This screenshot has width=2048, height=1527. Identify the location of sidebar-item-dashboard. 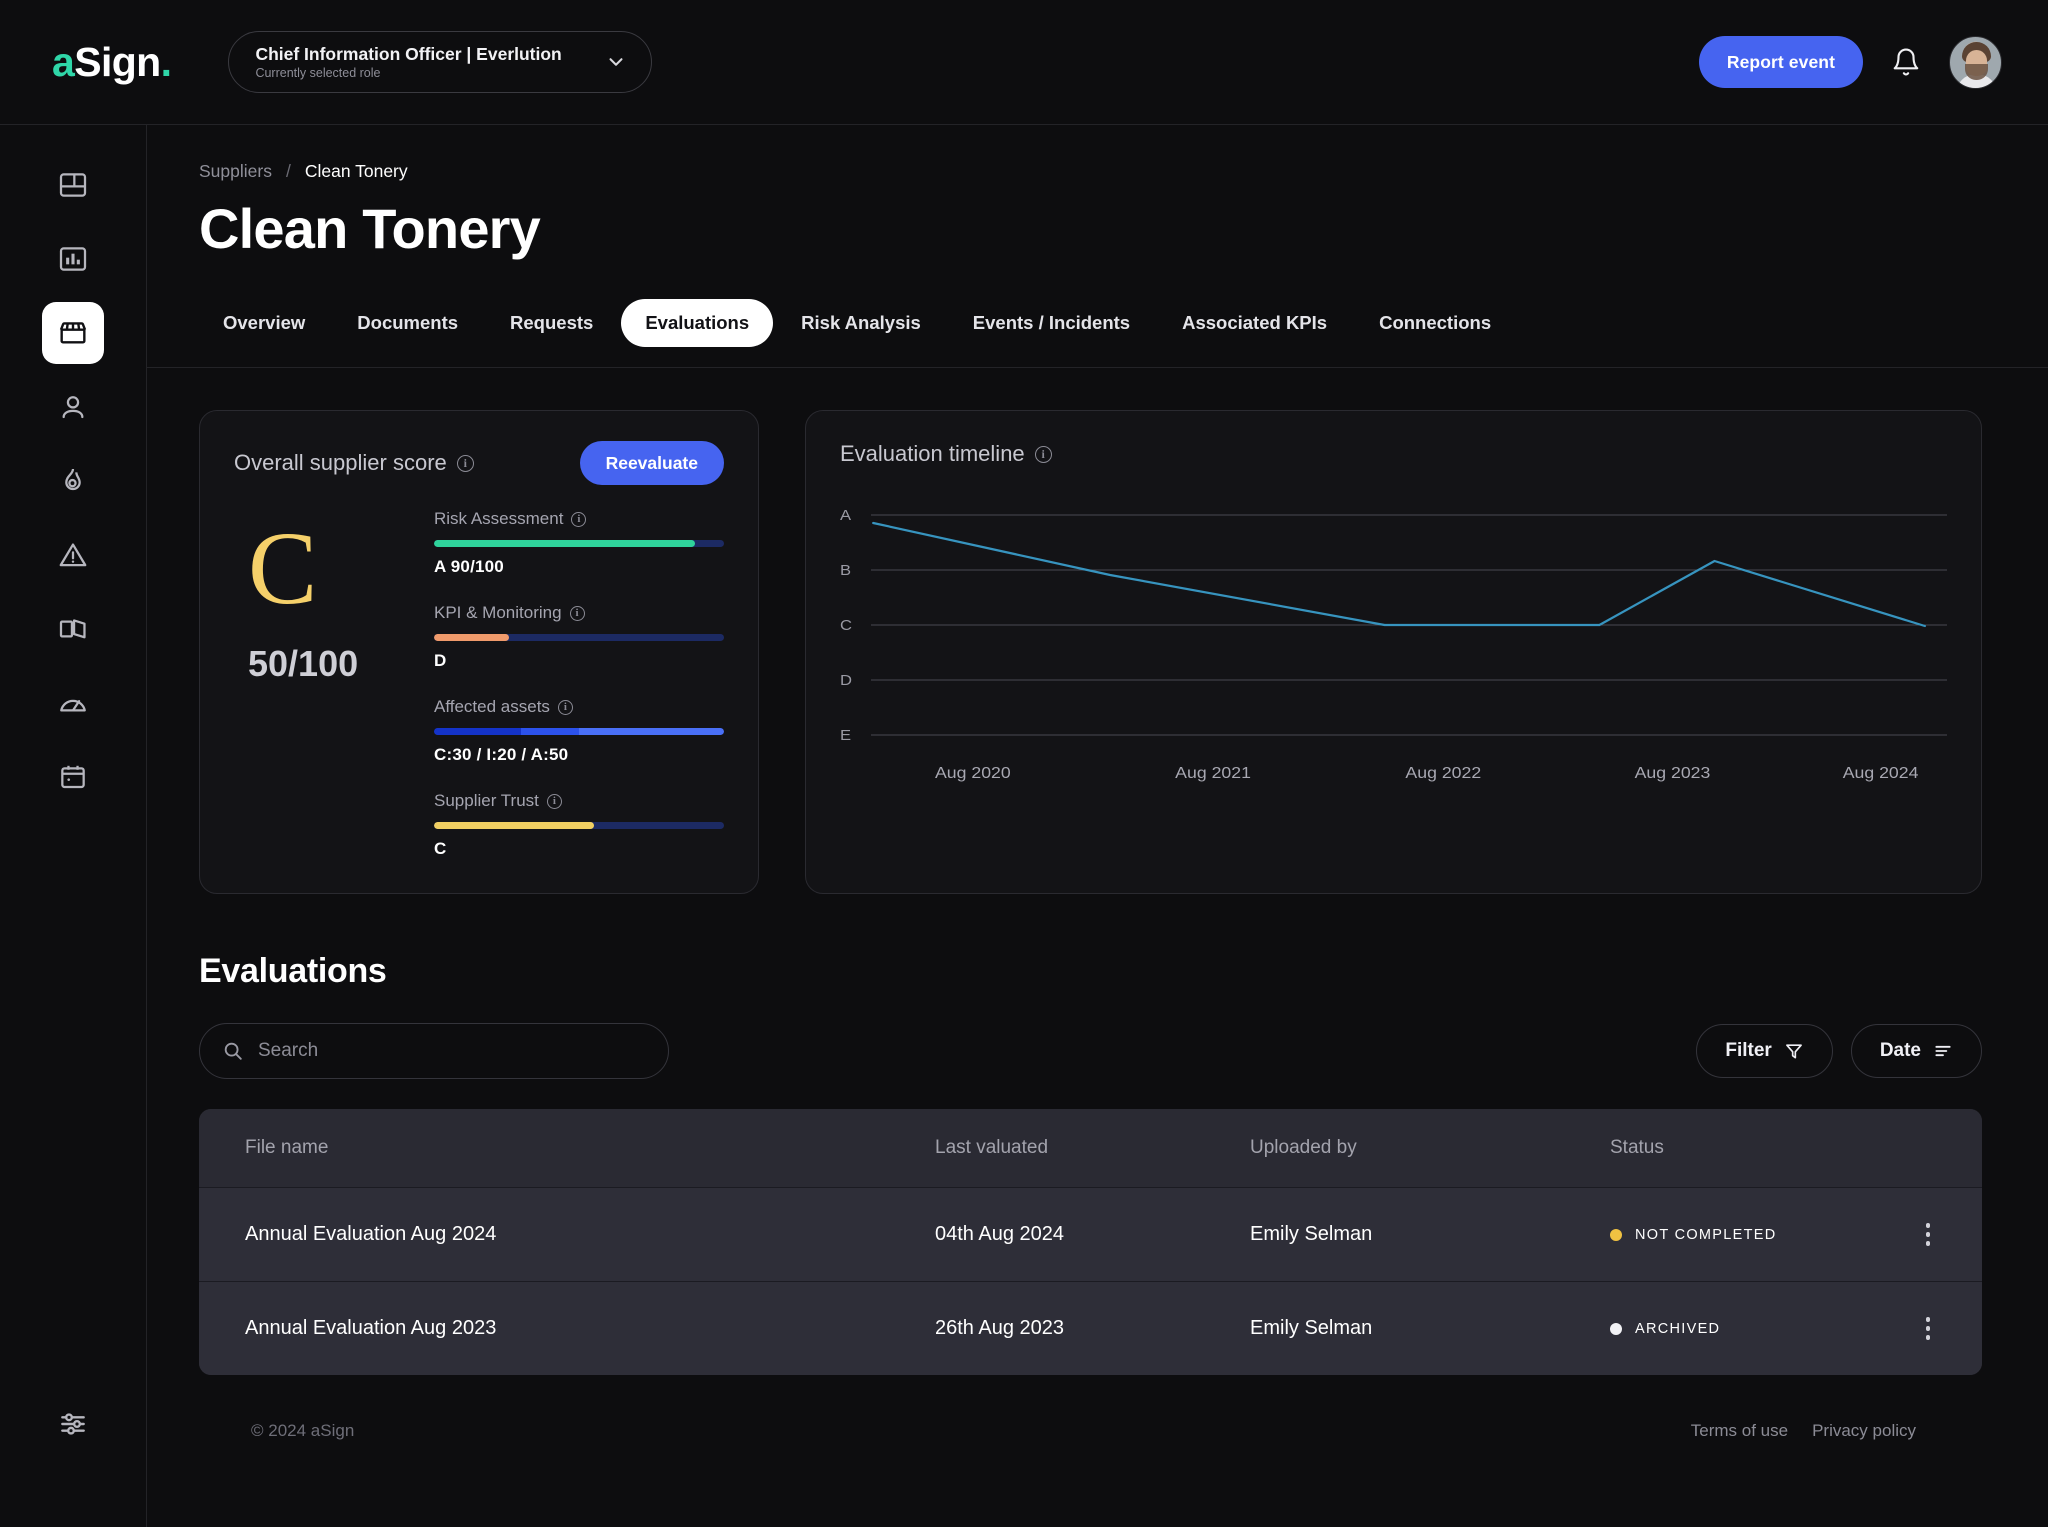
(73, 185).